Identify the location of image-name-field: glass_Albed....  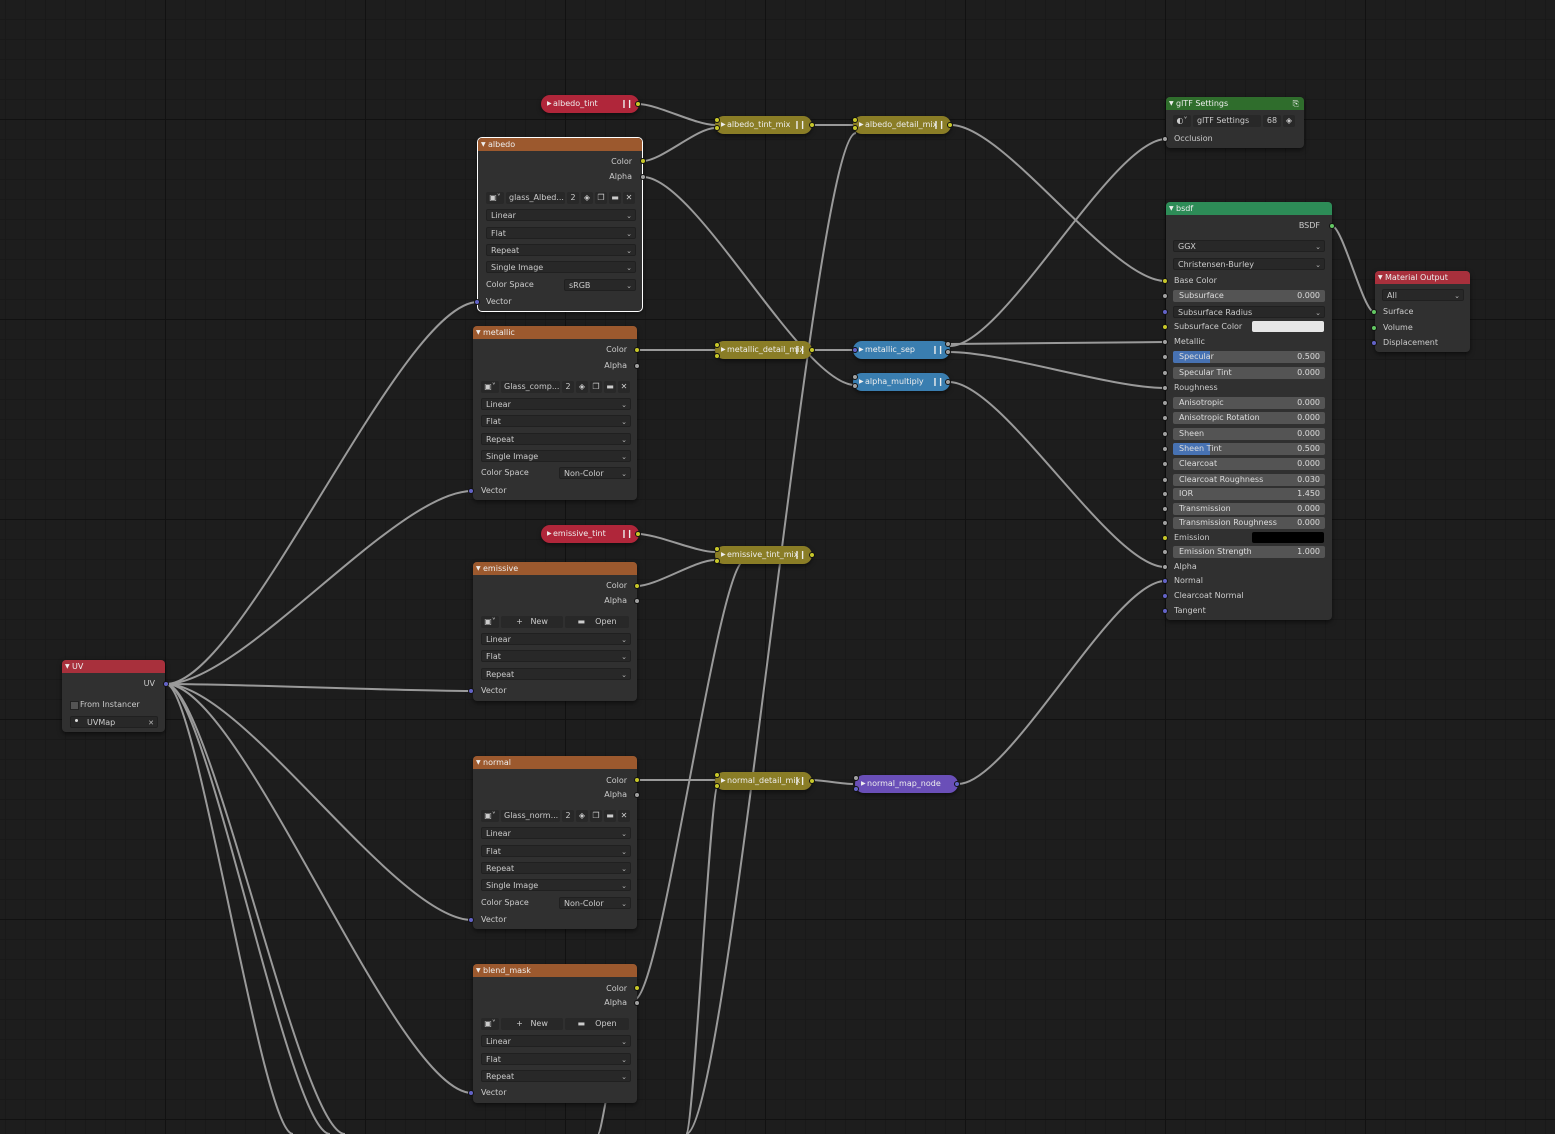
(535, 198).